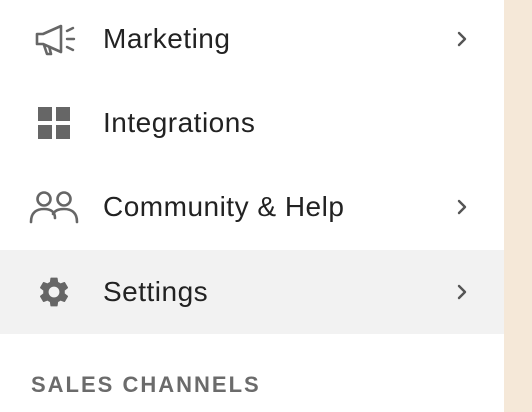 This screenshot has height=412, width=532. Describe the element at coordinates (179, 122) in the screenshot. I see `sidebar-item-label: Integrations` at that location.